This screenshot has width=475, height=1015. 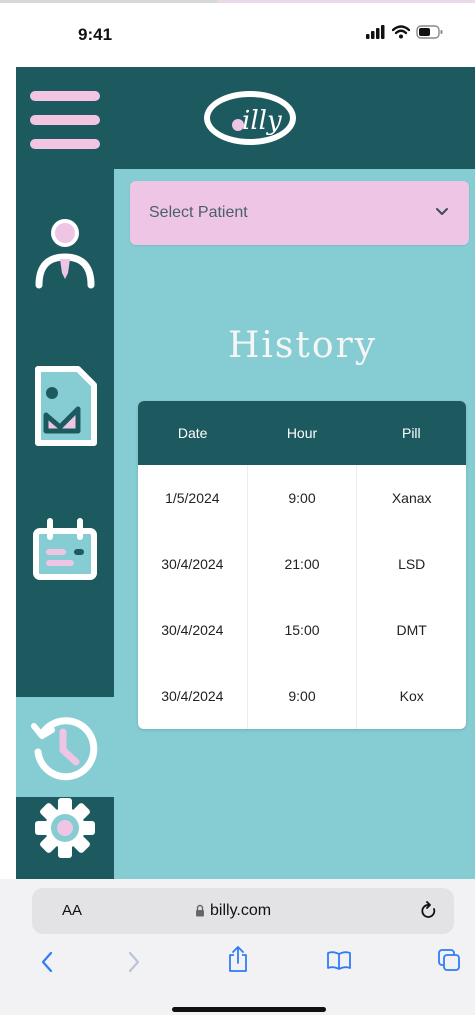 What do you see at coordinates (200, 910) in the screenshot?
I see `lock-icon` at bounding box center [200, 910].